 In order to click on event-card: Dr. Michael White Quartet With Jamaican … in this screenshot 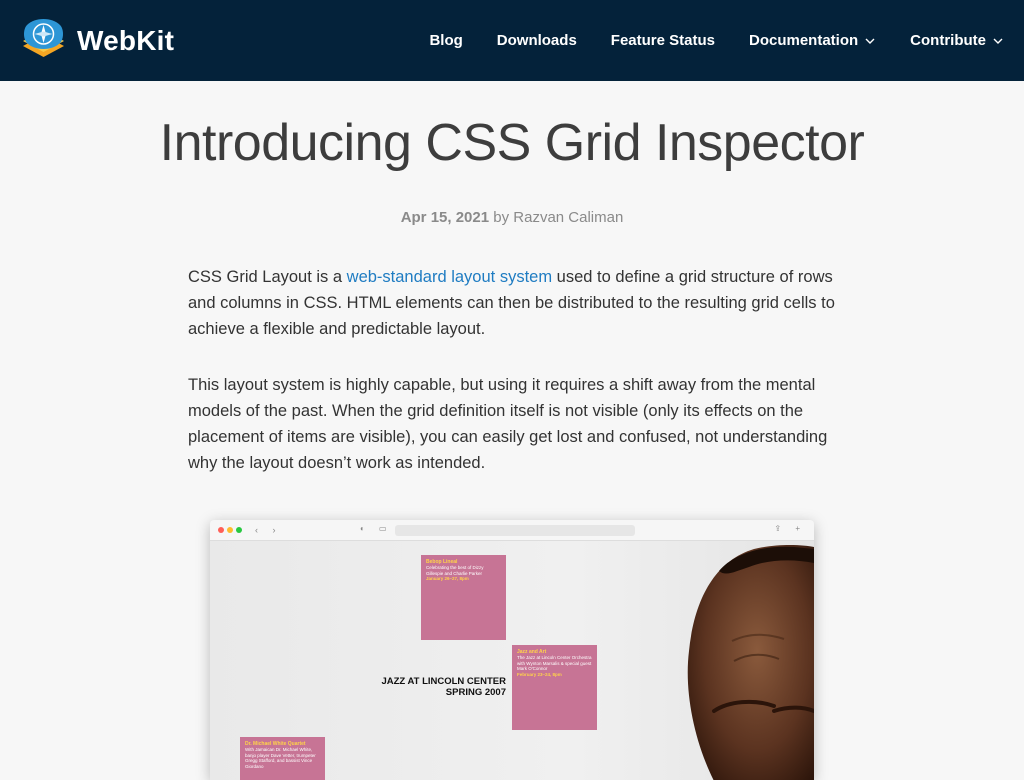, I will do `click(282, 758)`.